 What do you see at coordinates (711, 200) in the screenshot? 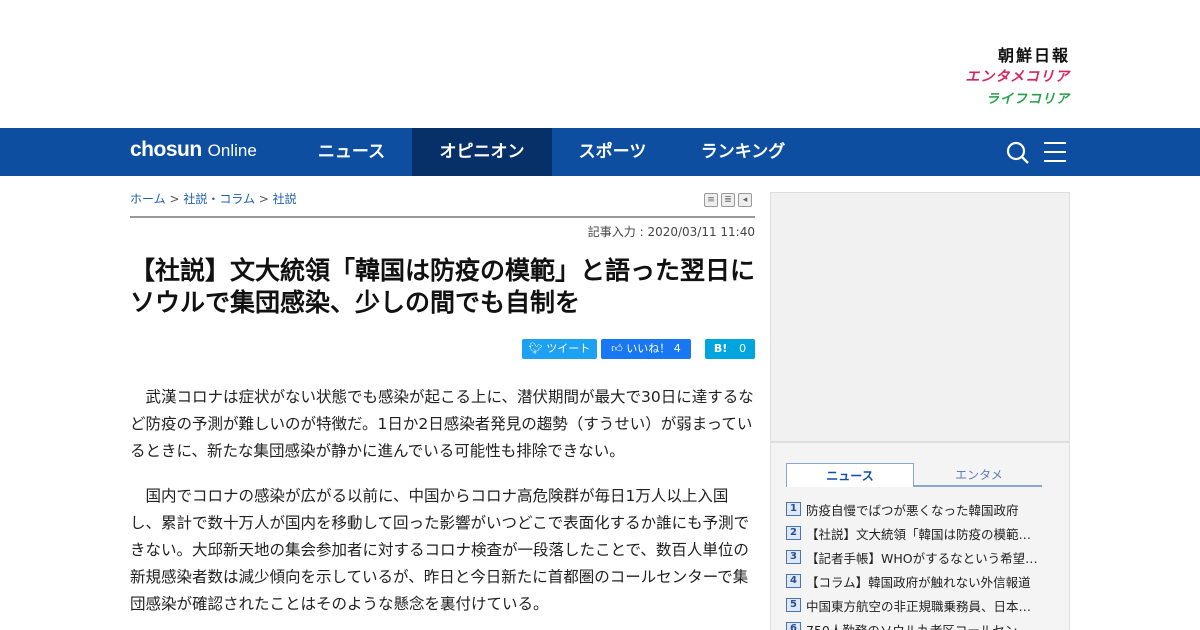
I see `print-icon: ≡` at bounding box center [711, 200].